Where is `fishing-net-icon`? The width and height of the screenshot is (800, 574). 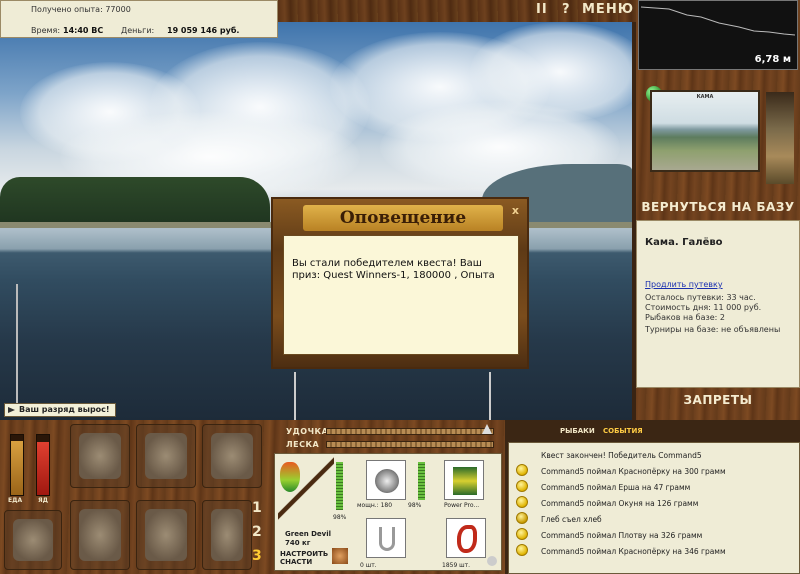
fishing-net-icon is located at coordinates (166, 456).